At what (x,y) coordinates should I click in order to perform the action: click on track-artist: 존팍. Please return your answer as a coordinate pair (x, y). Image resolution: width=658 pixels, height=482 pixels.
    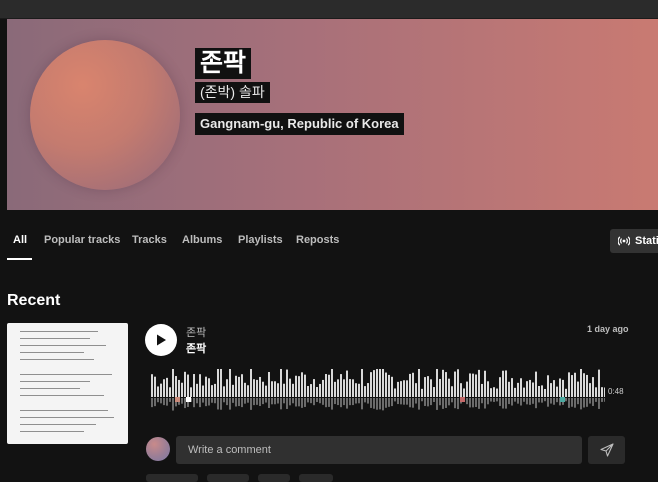
    Looking at the image, I should click on (196, 332).